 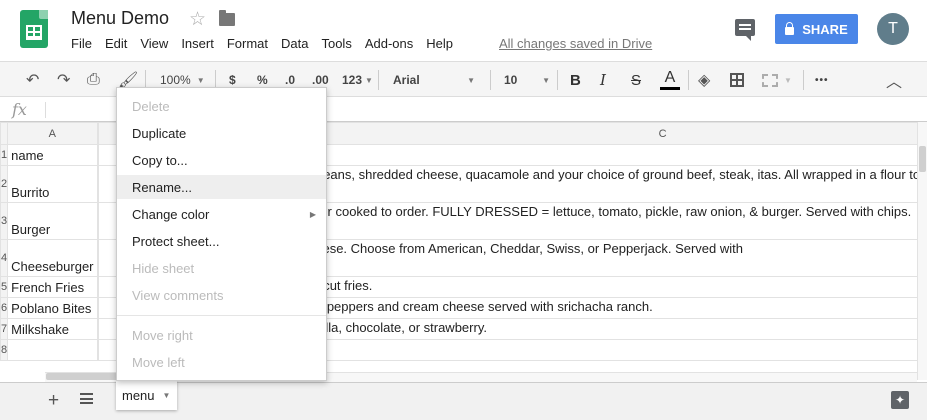 I want to click on menu-item-move-left: Move left, so click(x=221, y=362).